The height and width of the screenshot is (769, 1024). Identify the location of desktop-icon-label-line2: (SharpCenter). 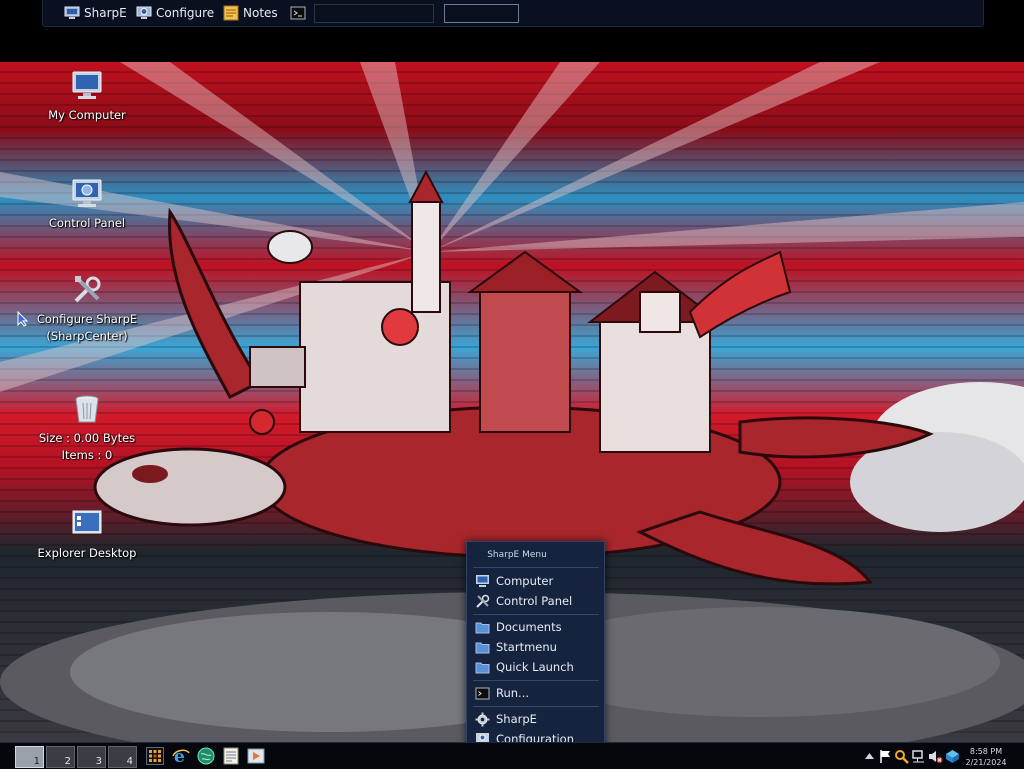
(87, 336).